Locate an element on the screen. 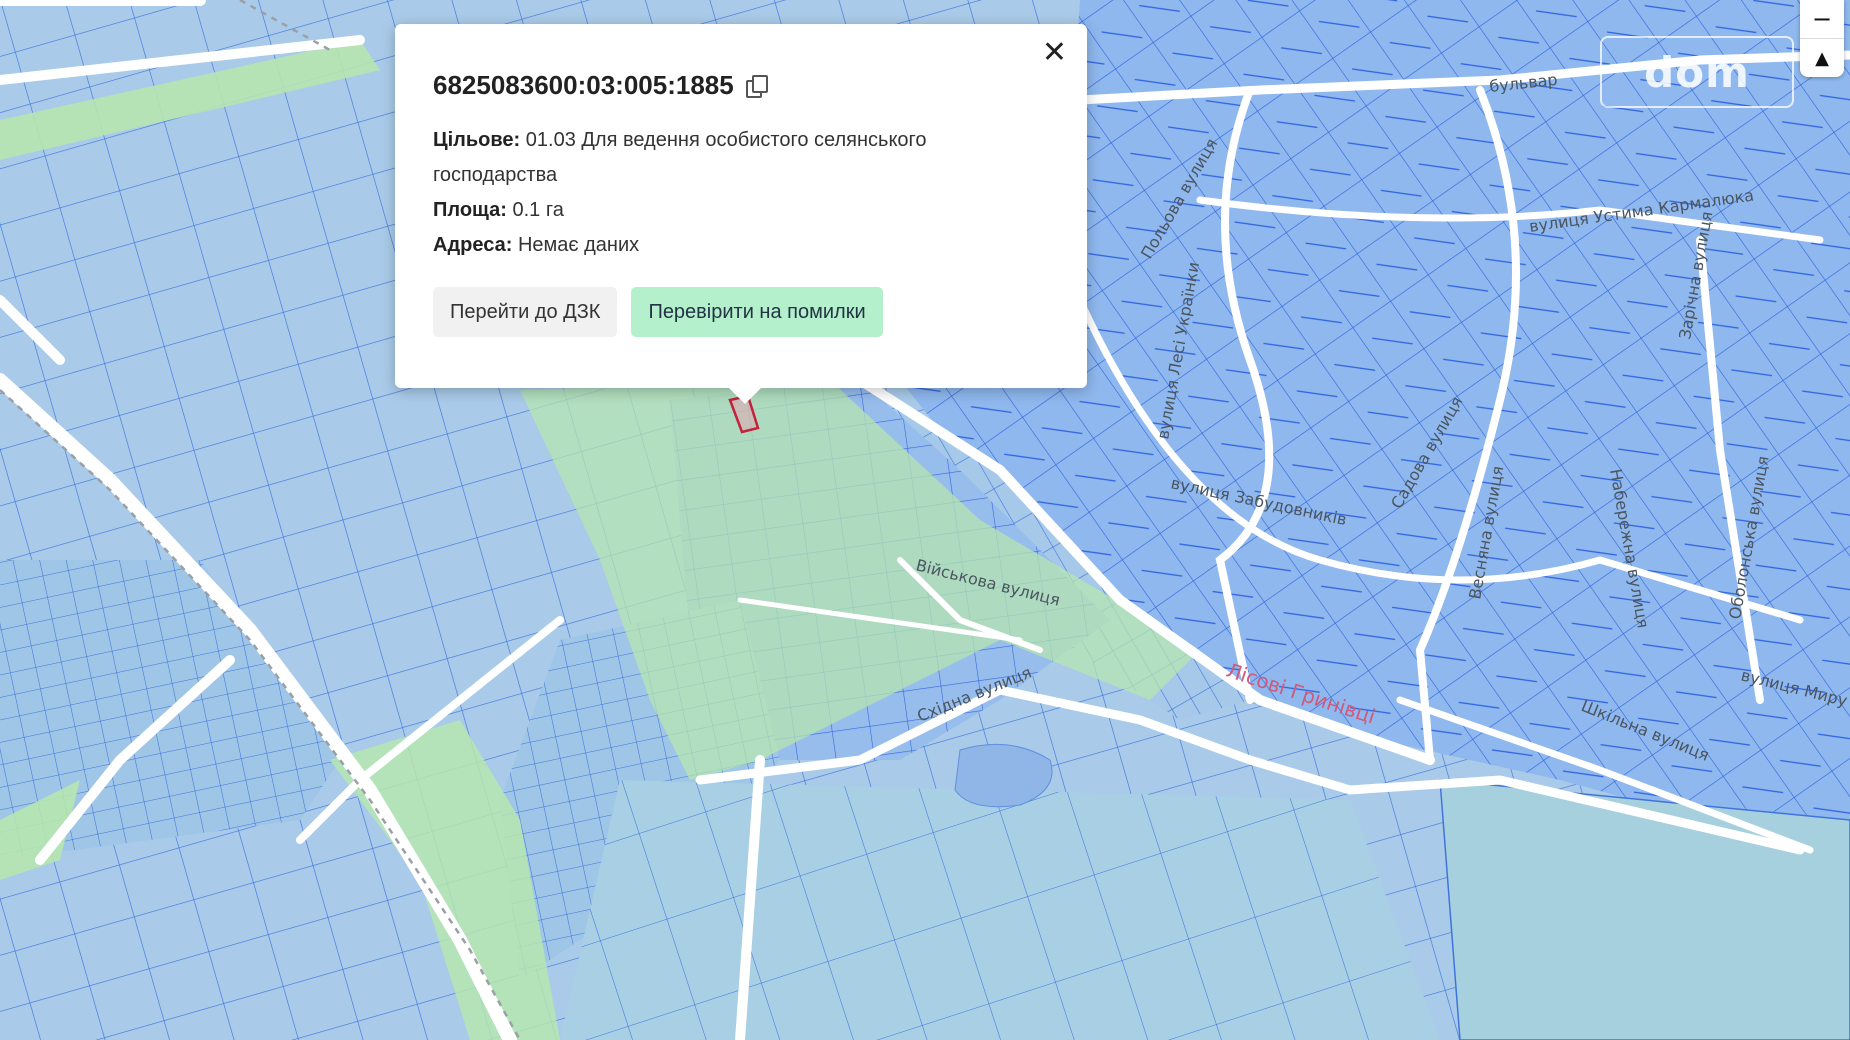  area-row: Площа: 0.1 га is located at coordinates (741, 210).